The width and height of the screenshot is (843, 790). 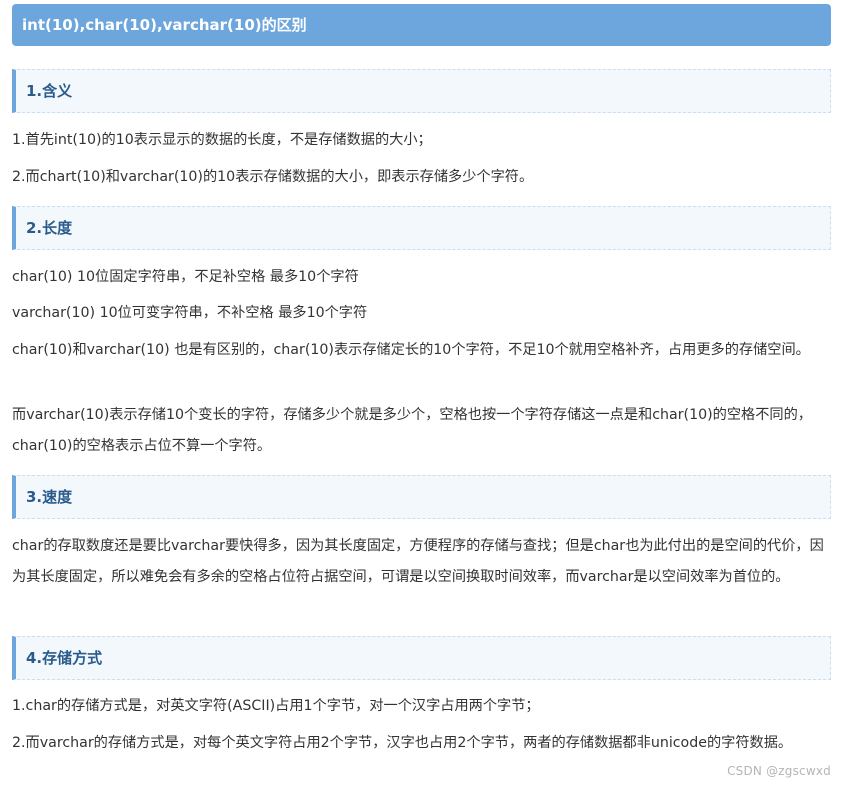 What do you see at coordinates (779, 771) in the screenshot?
I see `csdn-watermark: CSDN @zgscwxd` at bounding box center [779, 771].